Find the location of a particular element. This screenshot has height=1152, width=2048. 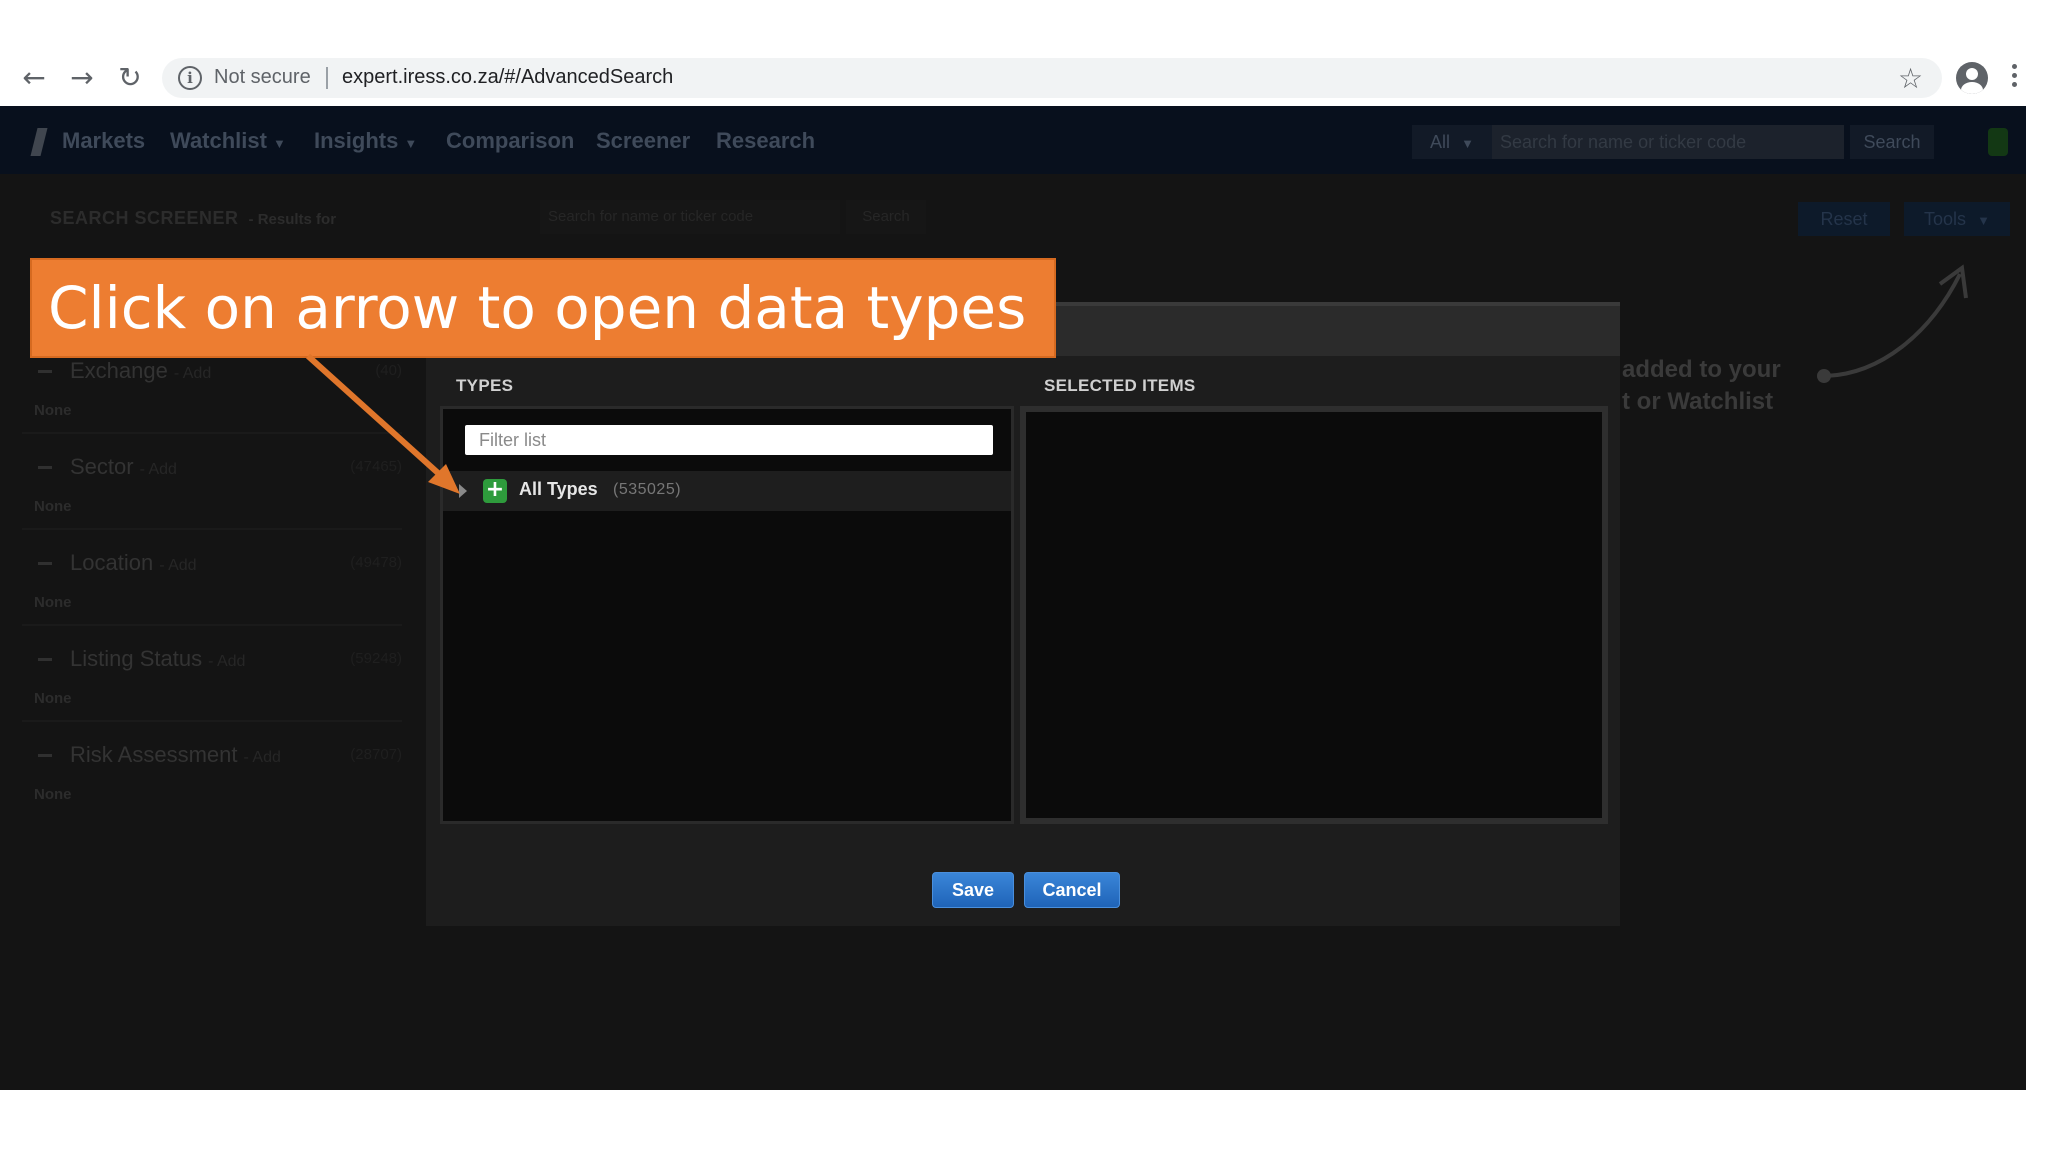

filter-name: Exchange - Add is located at coordinates (140, 371).